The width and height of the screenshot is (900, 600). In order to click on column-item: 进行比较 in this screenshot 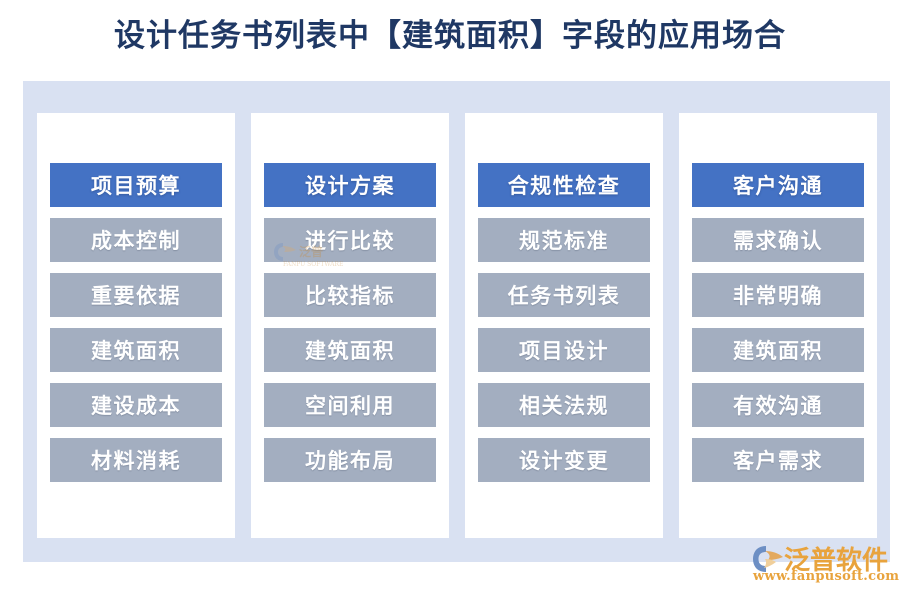, I will do `click(350, 240)`.